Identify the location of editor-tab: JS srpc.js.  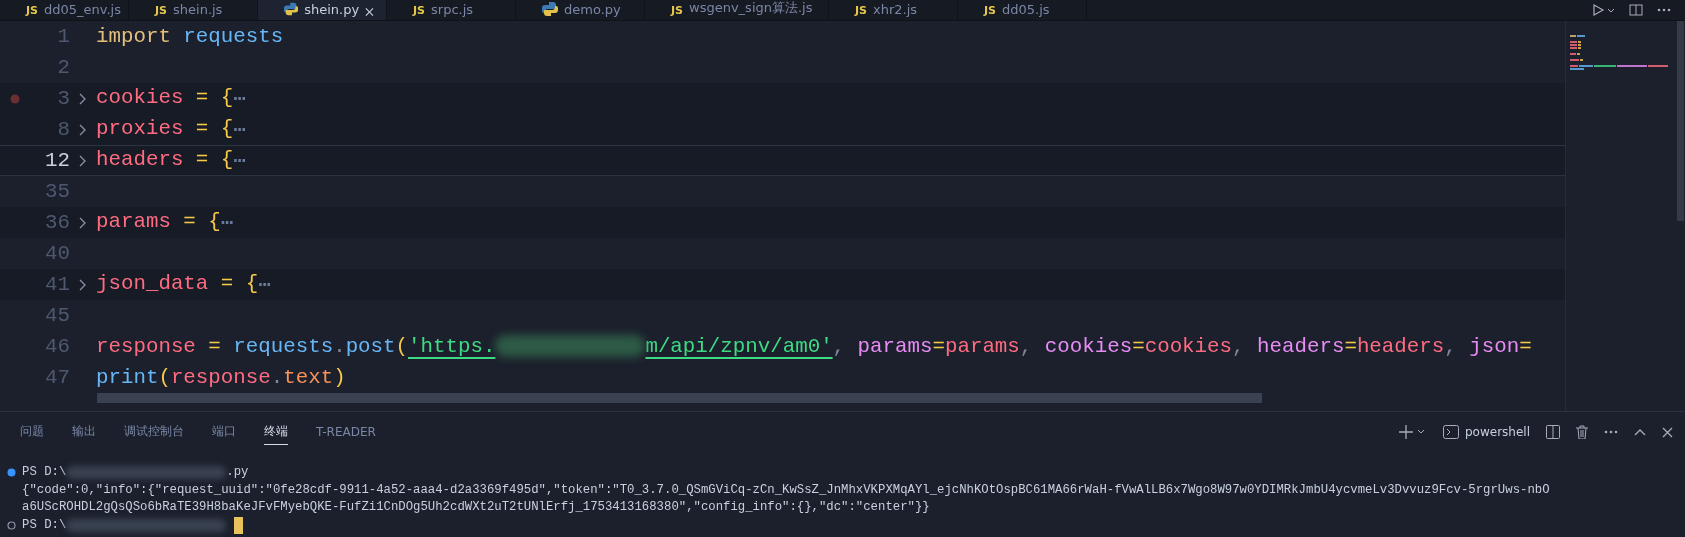
(451, 10).